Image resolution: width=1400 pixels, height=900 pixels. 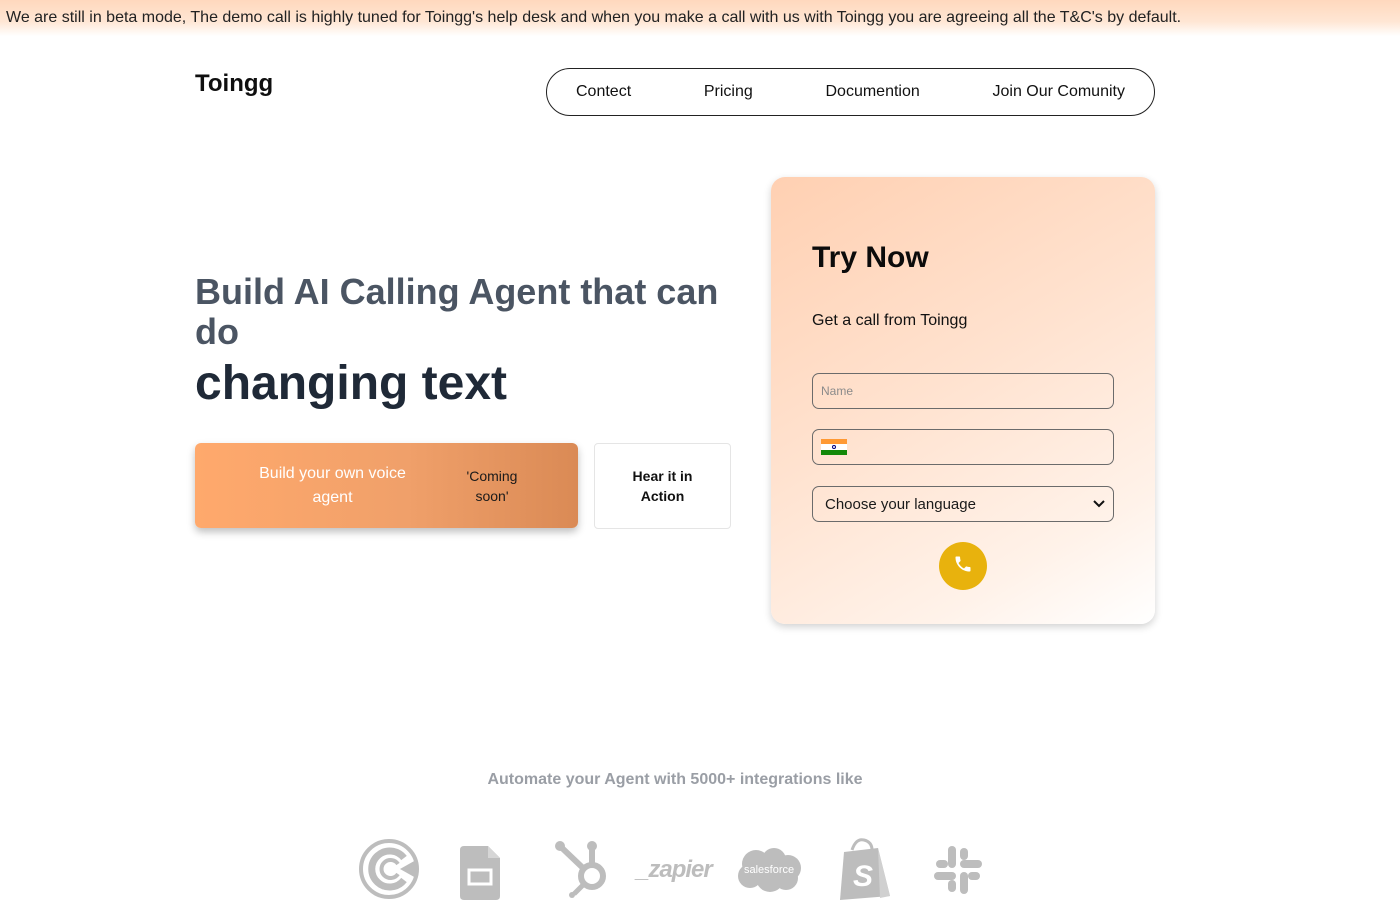 I want to click on integration-logos: _zapier salesforce S, so click(x=673, y=869).